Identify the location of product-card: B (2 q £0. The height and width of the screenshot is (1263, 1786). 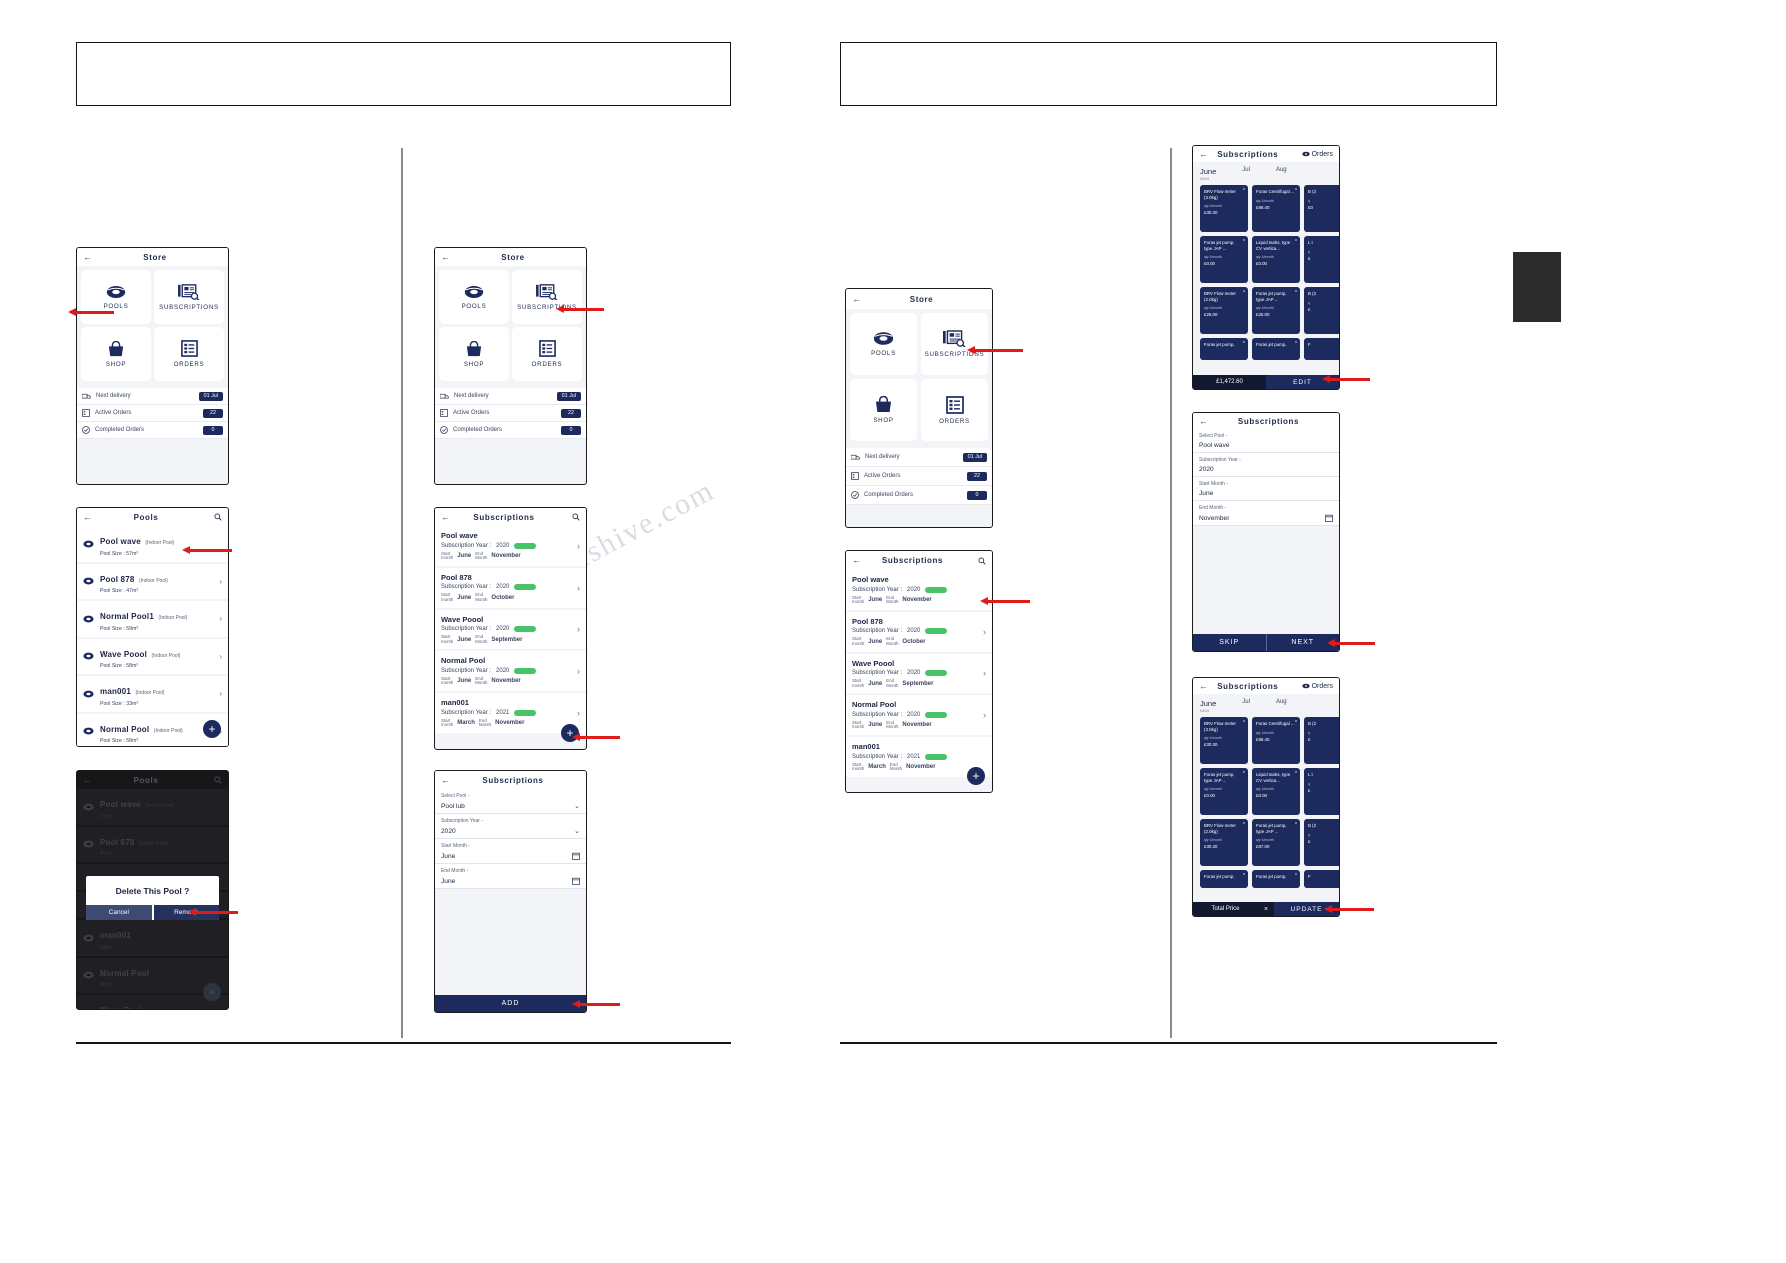
(1321, 208).